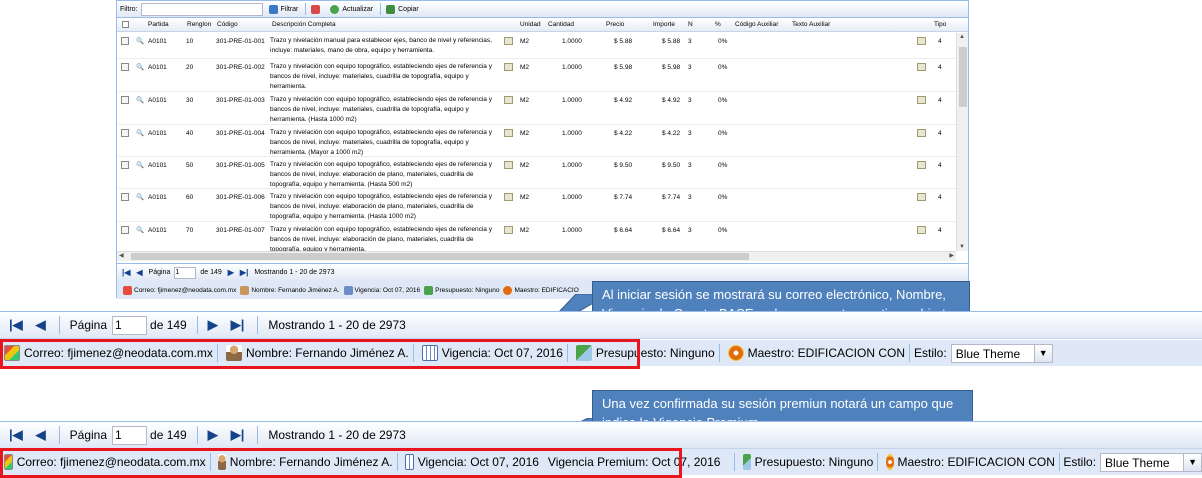 This screenshot has height=478, width=1202. What do you see at coordinates (283, 9) in the screenshot?
I see `filter-button: Filtrar` at bounding box center [283, 9].